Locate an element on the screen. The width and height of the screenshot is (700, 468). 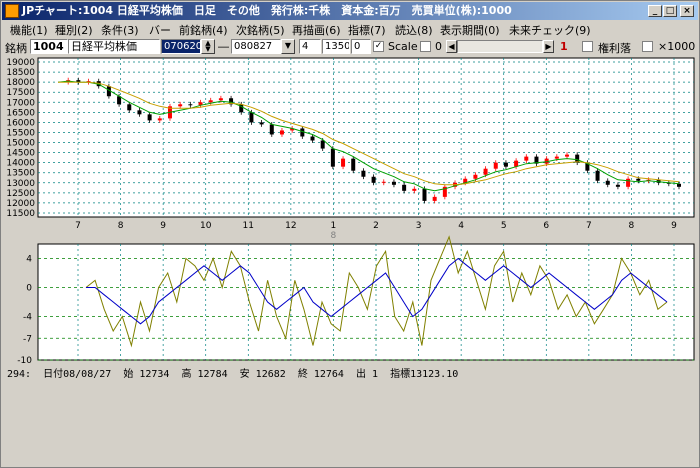
price-tick-label: 15000 is located at coordinates (20, 144).